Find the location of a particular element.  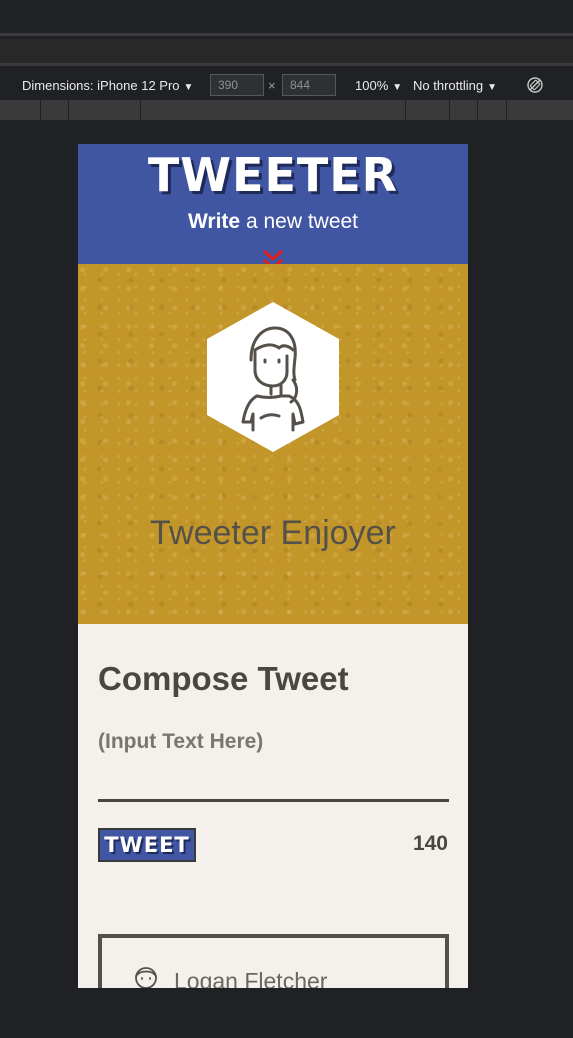

tweet-username: Logan Fletcher is located at coordinates (251, 978).